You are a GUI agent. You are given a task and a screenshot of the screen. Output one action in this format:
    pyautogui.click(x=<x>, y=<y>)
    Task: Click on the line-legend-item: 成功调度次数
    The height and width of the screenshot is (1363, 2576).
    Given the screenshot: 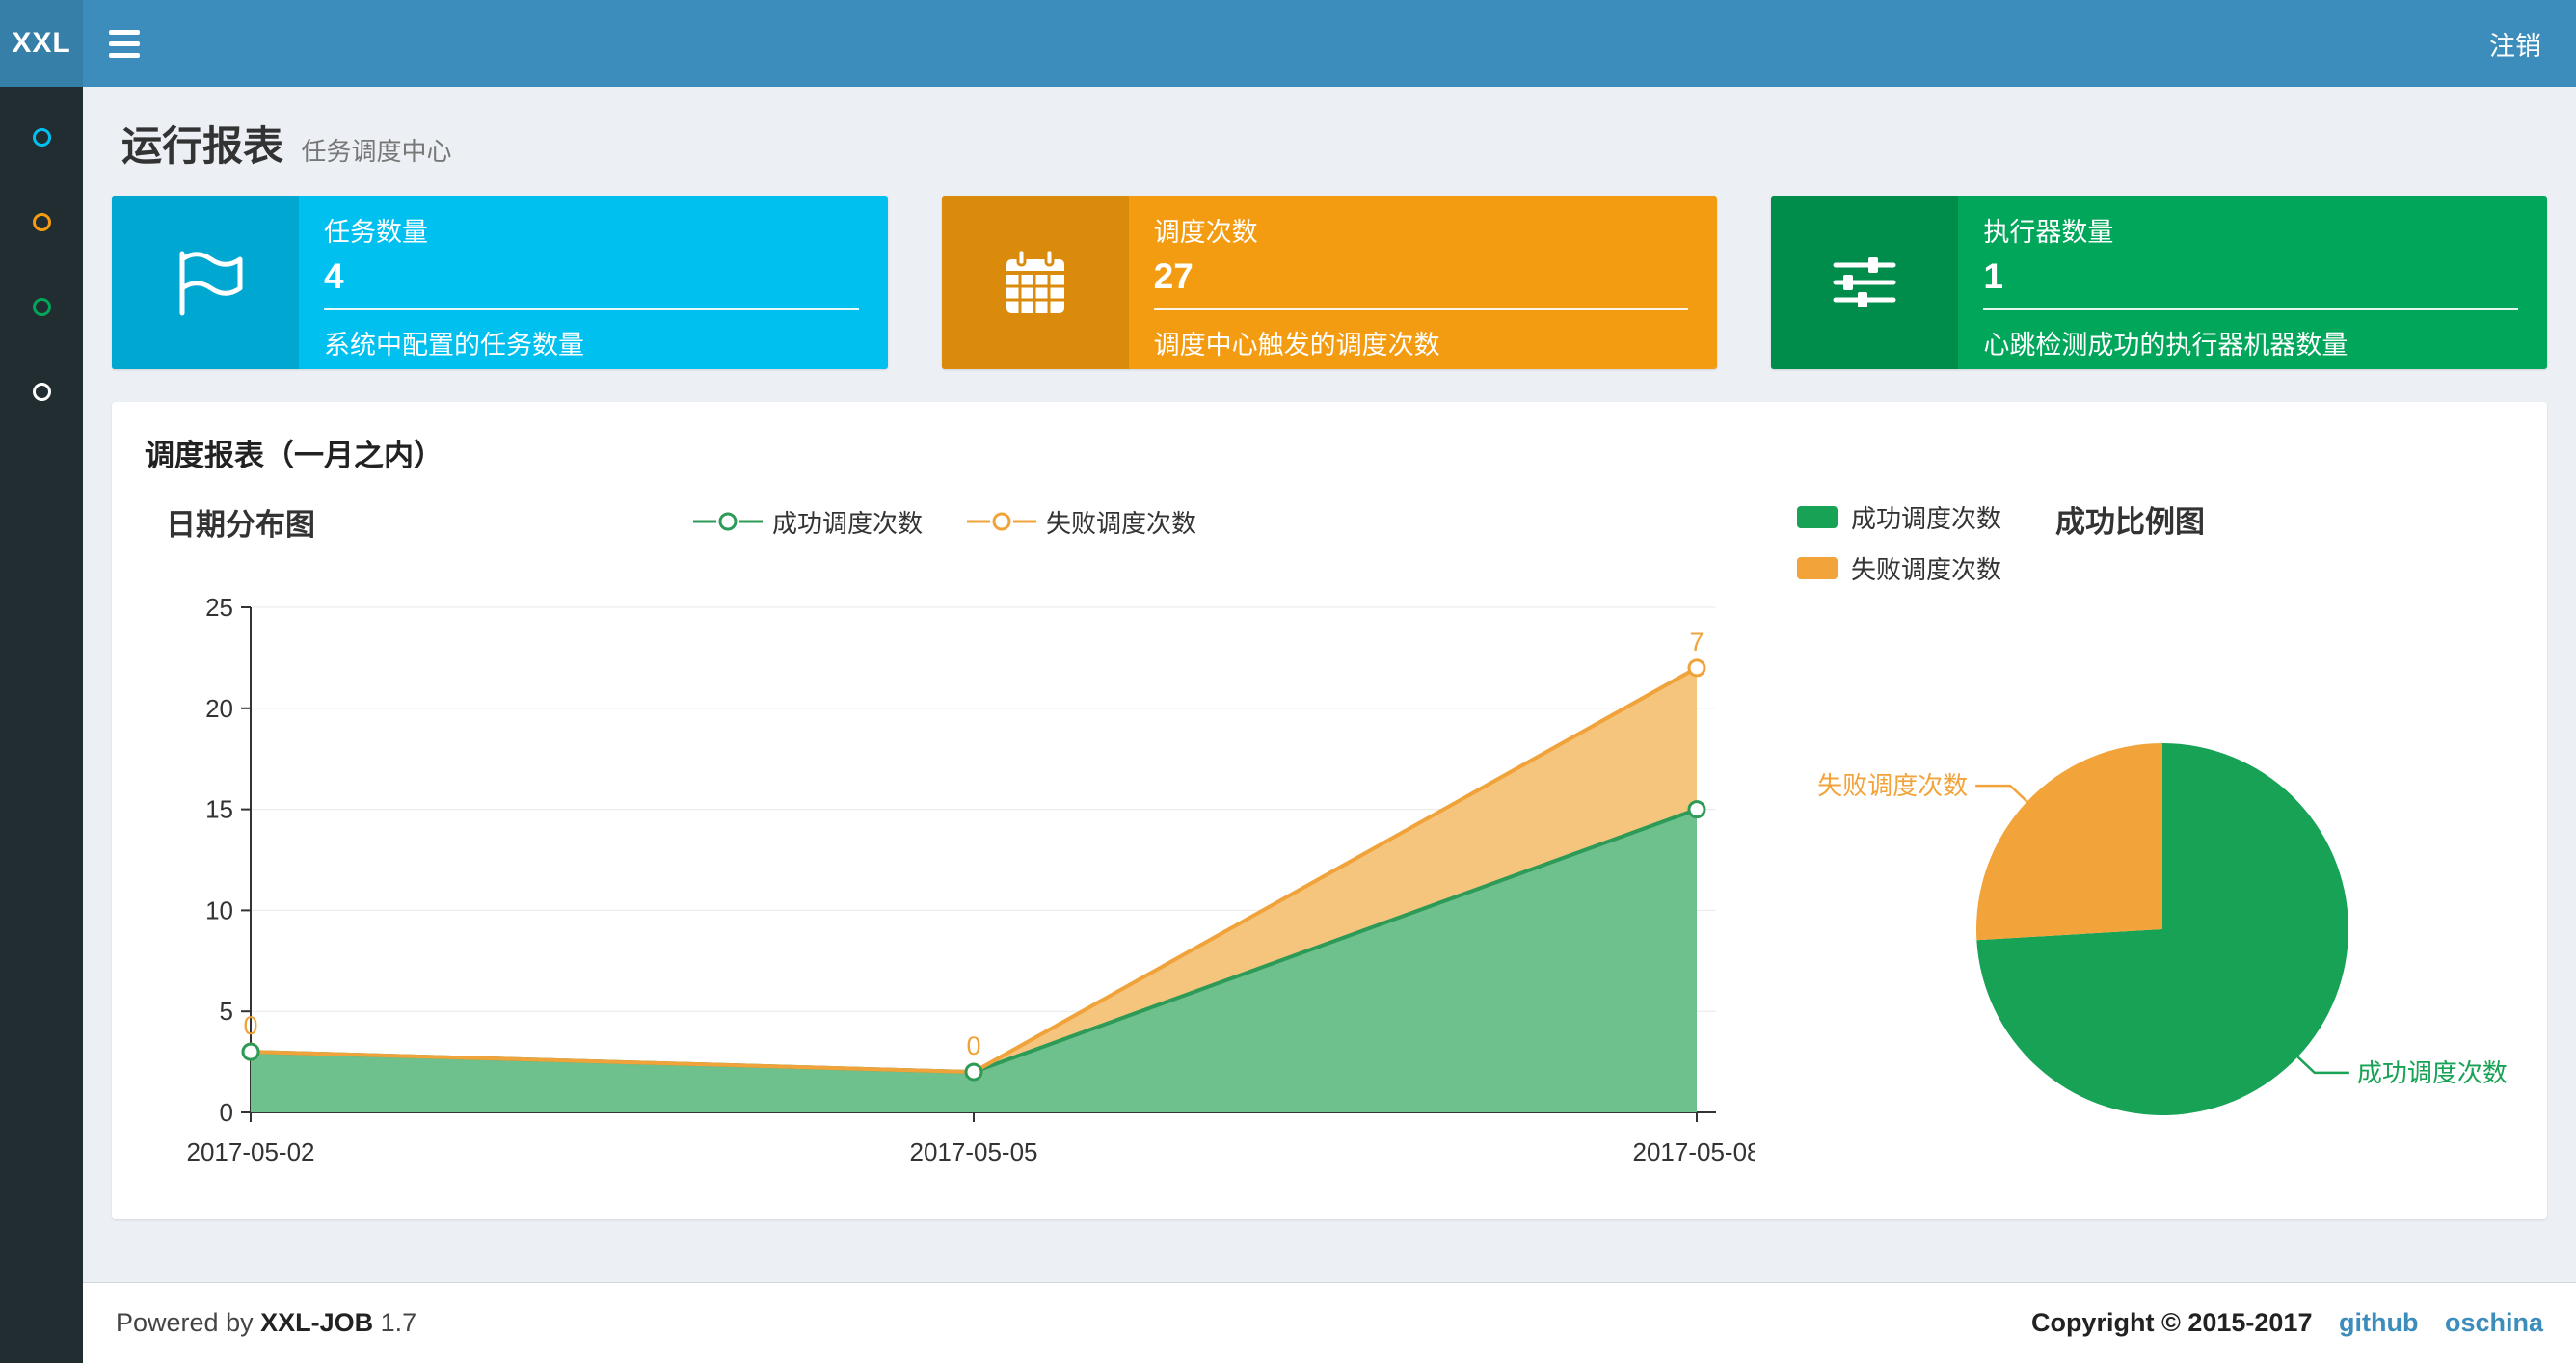 What is the action you would take?
    pyautogui.click(x=808, y=522)
    